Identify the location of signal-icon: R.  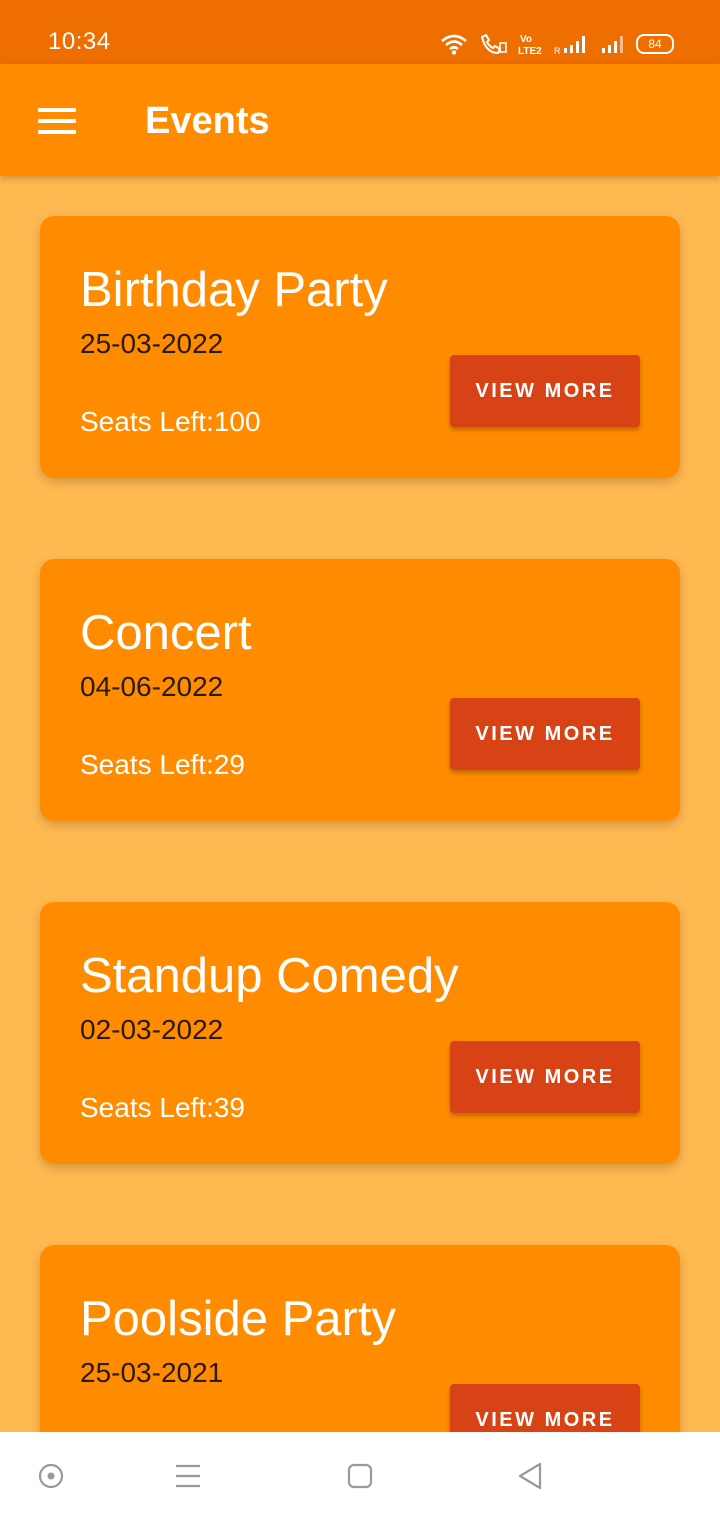
(569, 45).